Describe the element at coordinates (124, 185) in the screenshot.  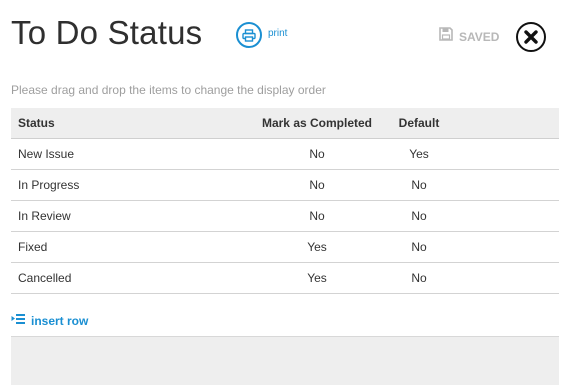
I see `status-cell: In Progress` at that location.